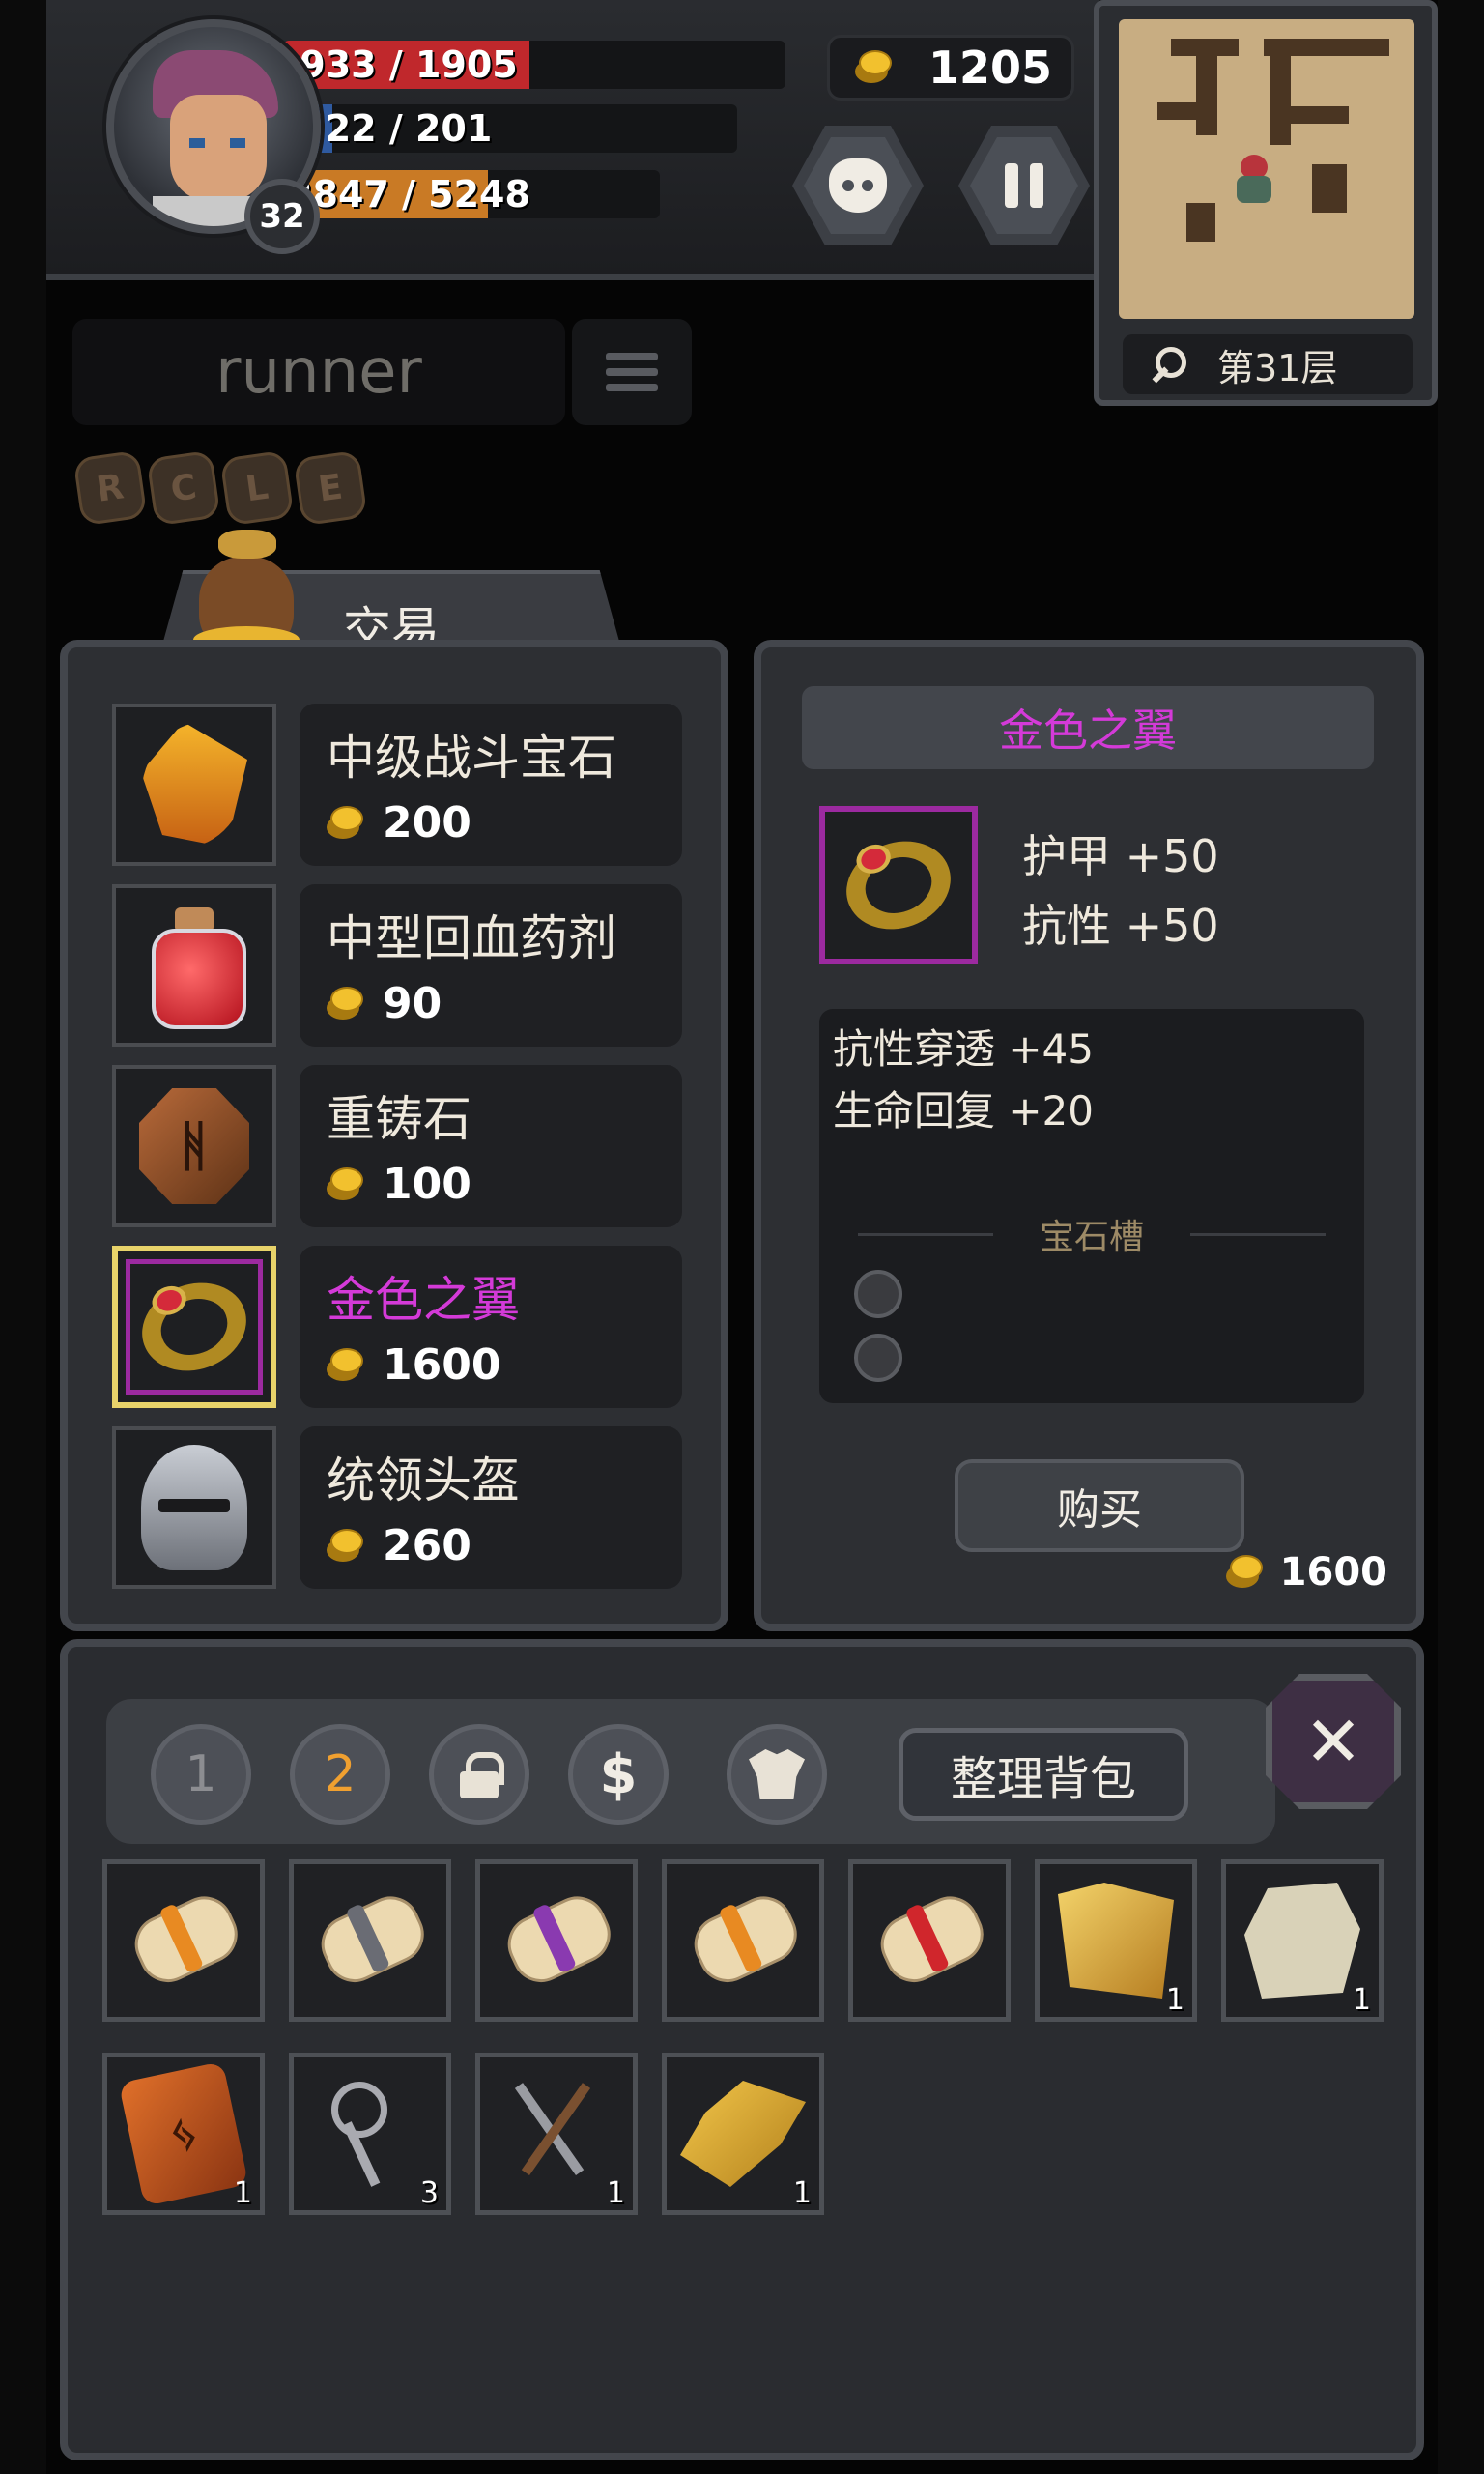 This screenshot has height=2474, width=1484. I want to click on detail-stats: 护甲 +50 抗性 +50, so click(1121, 891).